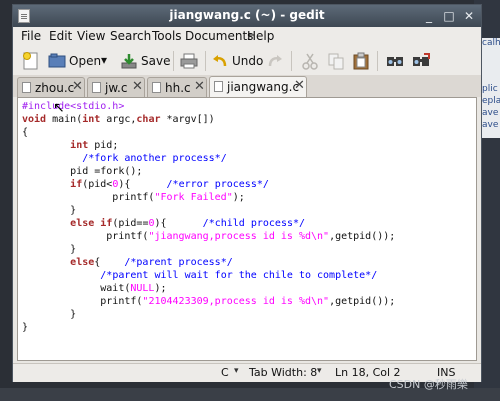  What do you see at coordinates (263, 87) in the screenshot?
I see `tab-label: jiangwang.c` at bounding box center [263, 87].